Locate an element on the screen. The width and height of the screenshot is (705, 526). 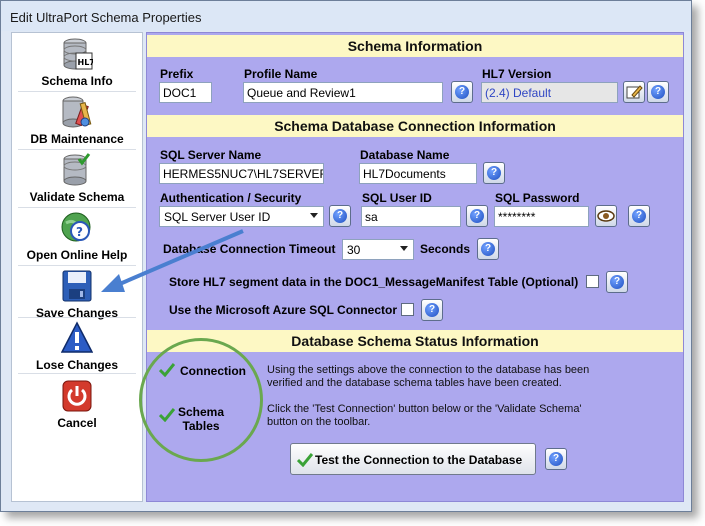
validate-schema-button: Validate Schema is located at coordinates (77, 178).